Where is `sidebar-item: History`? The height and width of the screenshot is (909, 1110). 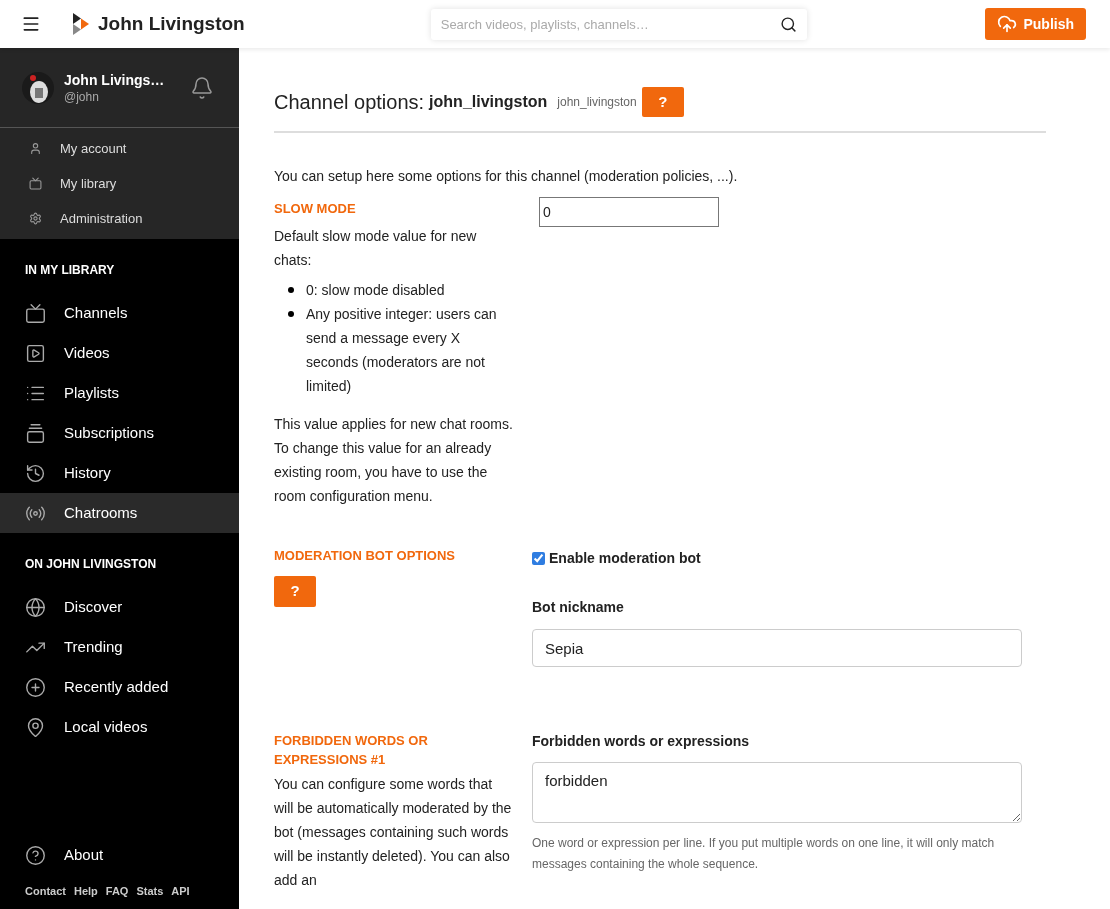
sidebar-item: History is located at coordinates (119, 473).